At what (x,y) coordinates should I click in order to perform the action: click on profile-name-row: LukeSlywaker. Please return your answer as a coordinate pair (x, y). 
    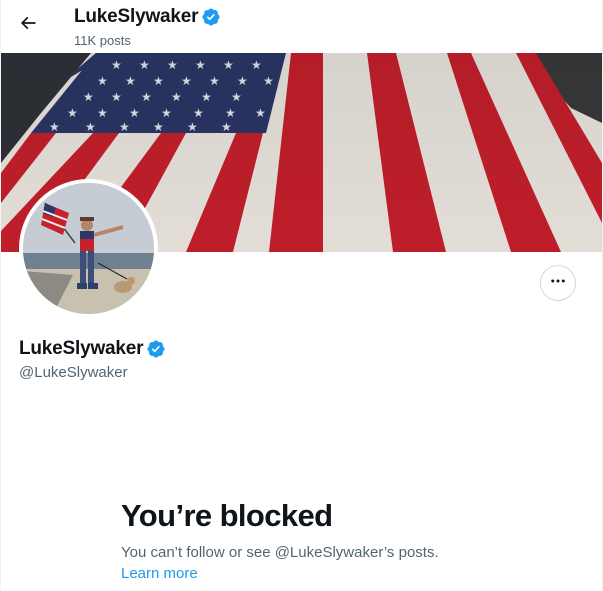
    Looking at the image, I should click on (92, 349).